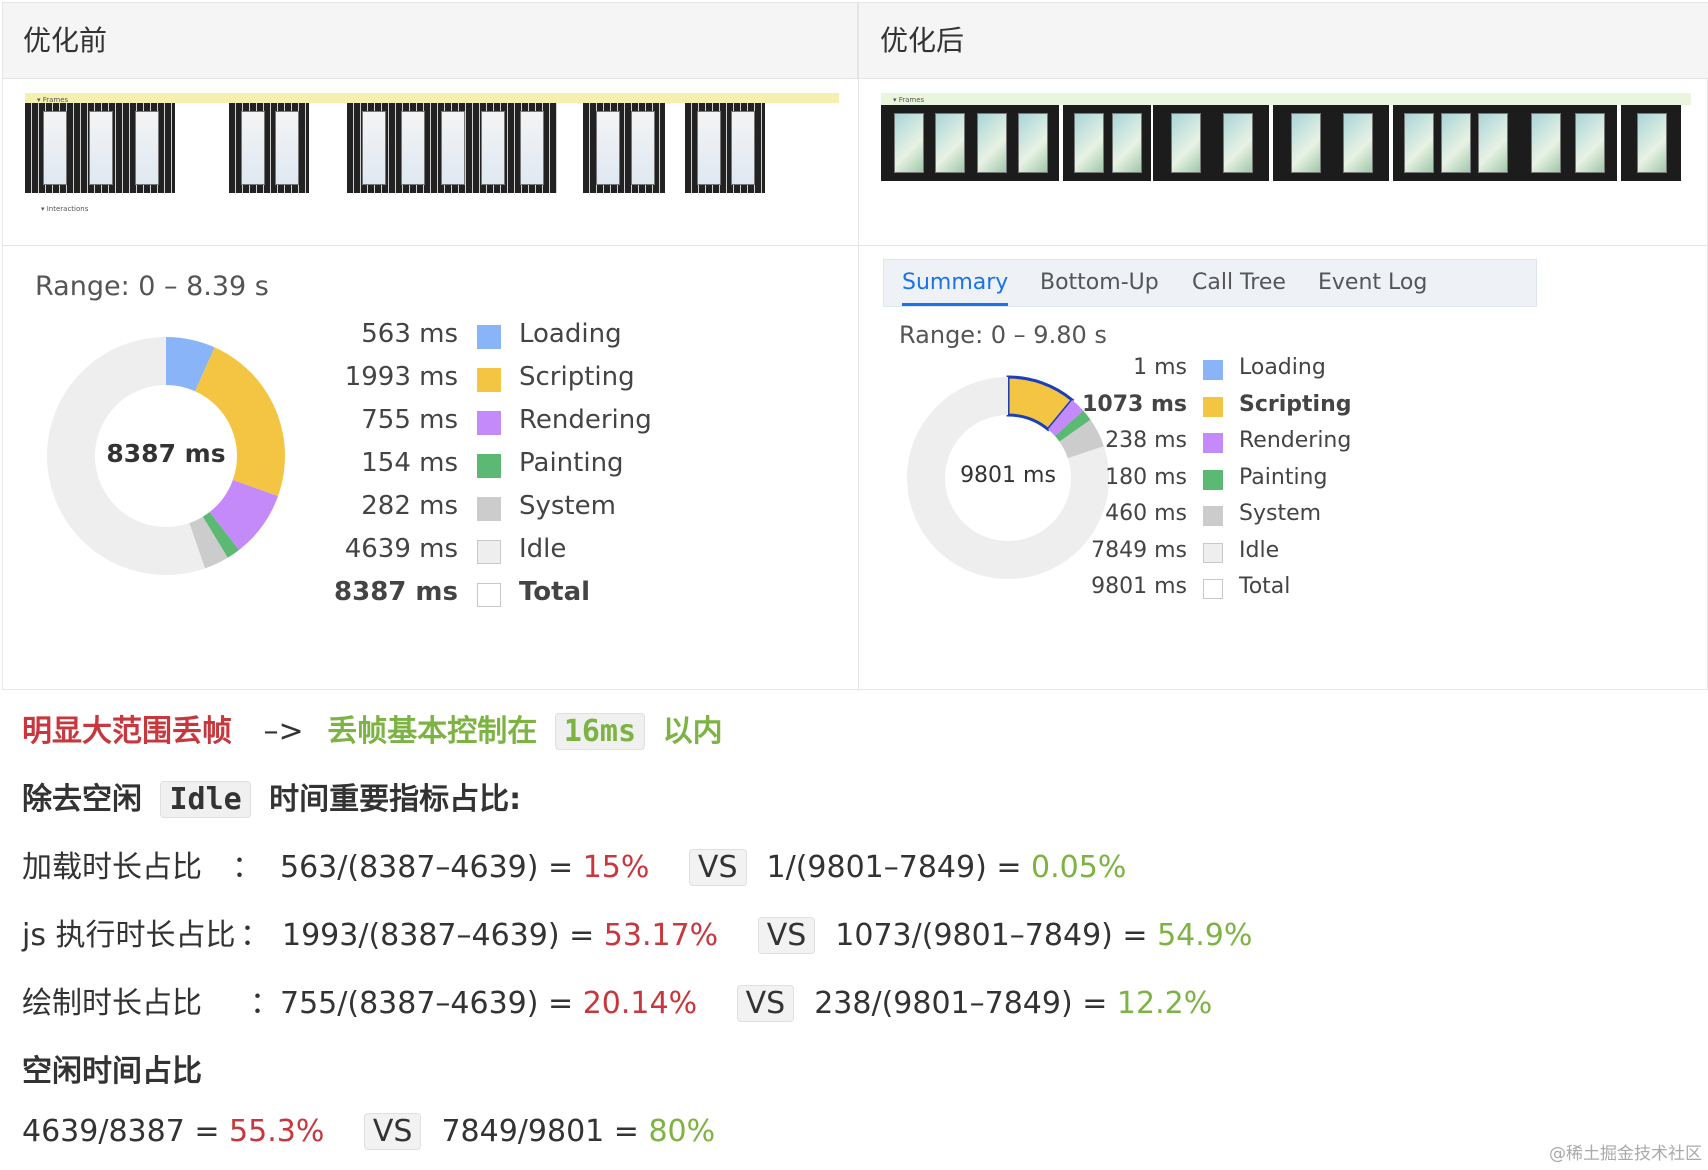 This screenshot has height=1170, width=1708. I want to click on row-js-before: 1993/(8387–4639) =, so click(443, 935).